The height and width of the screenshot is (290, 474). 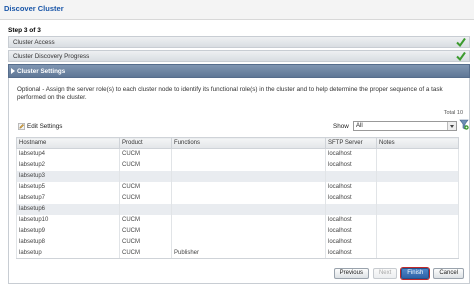 I want to click on table-row: labsetup9 CUCM localhost, so click(x=237, y=231).